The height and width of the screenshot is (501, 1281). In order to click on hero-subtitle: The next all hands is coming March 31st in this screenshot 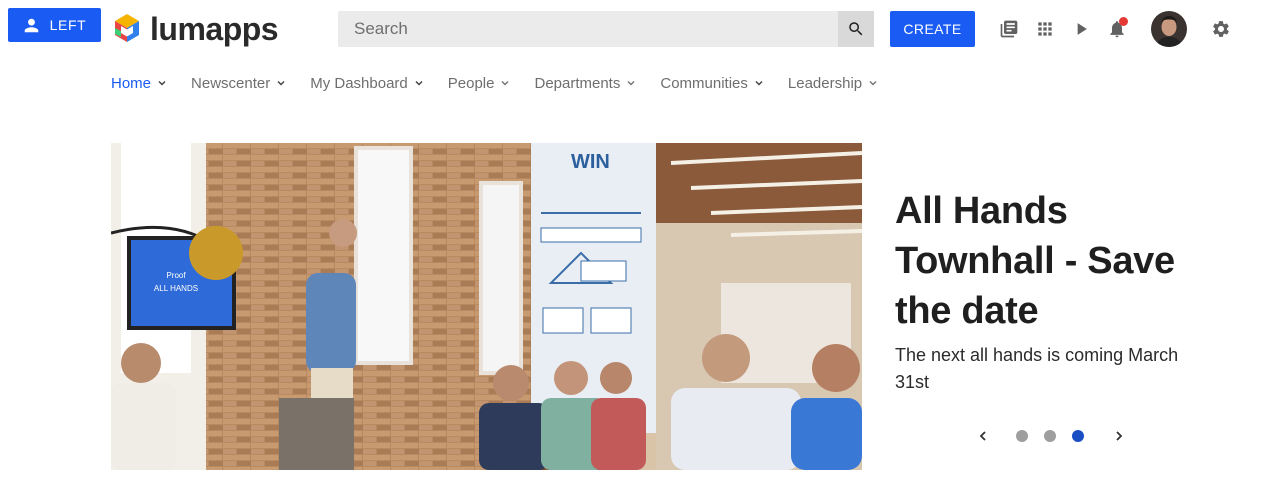, I will do `click(1037, 368)`.